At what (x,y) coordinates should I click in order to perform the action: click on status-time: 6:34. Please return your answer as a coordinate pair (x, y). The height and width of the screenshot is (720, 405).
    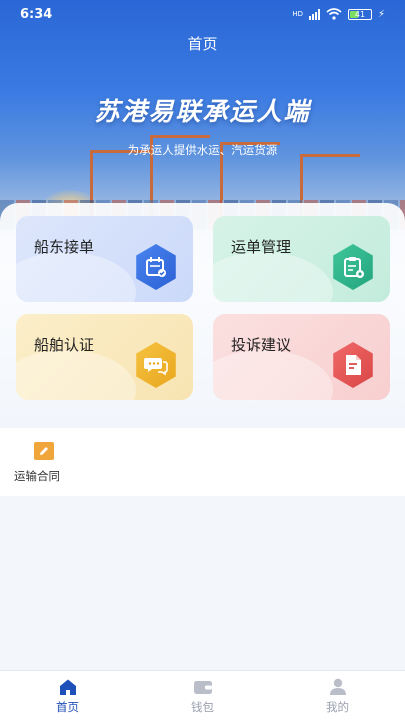
    Looking at the image, I should click on (36, 14).